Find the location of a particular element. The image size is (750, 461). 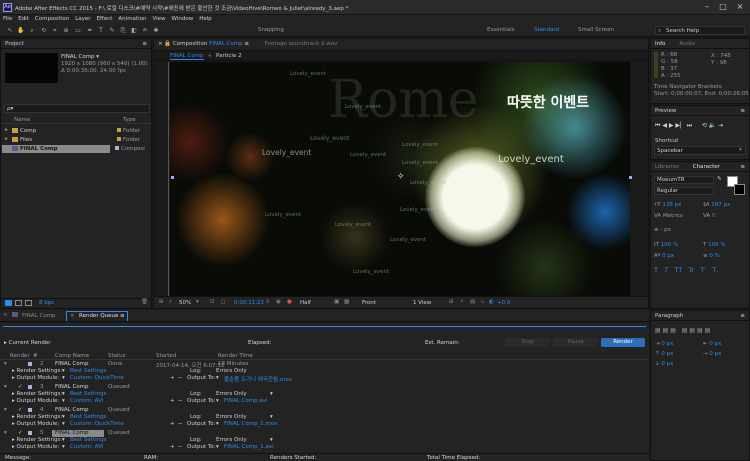

baseline-shift-field: Aª 0 px is located at coordinates (664, 256).